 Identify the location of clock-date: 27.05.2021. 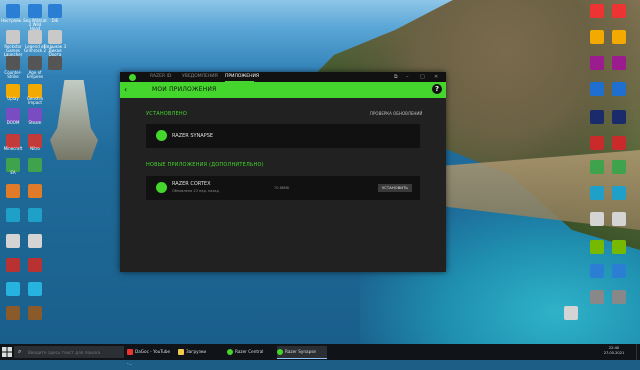
(614, 353).